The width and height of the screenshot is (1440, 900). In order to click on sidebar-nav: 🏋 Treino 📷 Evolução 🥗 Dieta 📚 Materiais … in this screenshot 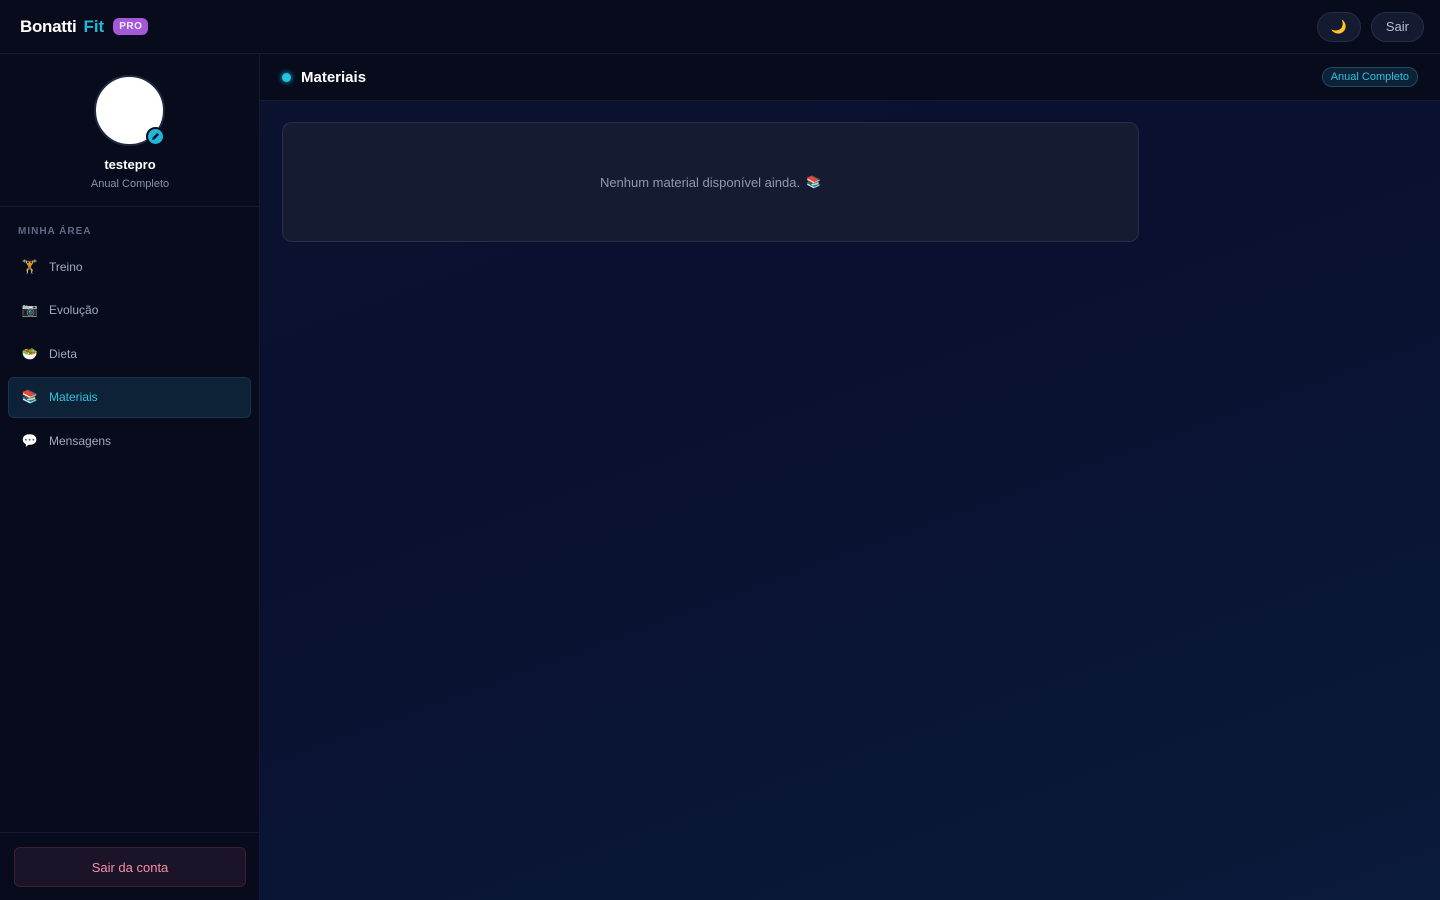, I will do `click(129, 355)`.